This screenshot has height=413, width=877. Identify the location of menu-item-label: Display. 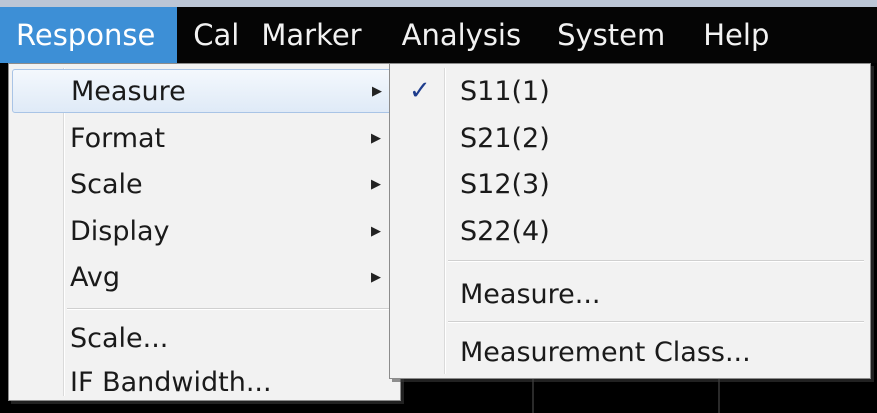
(120, 231).